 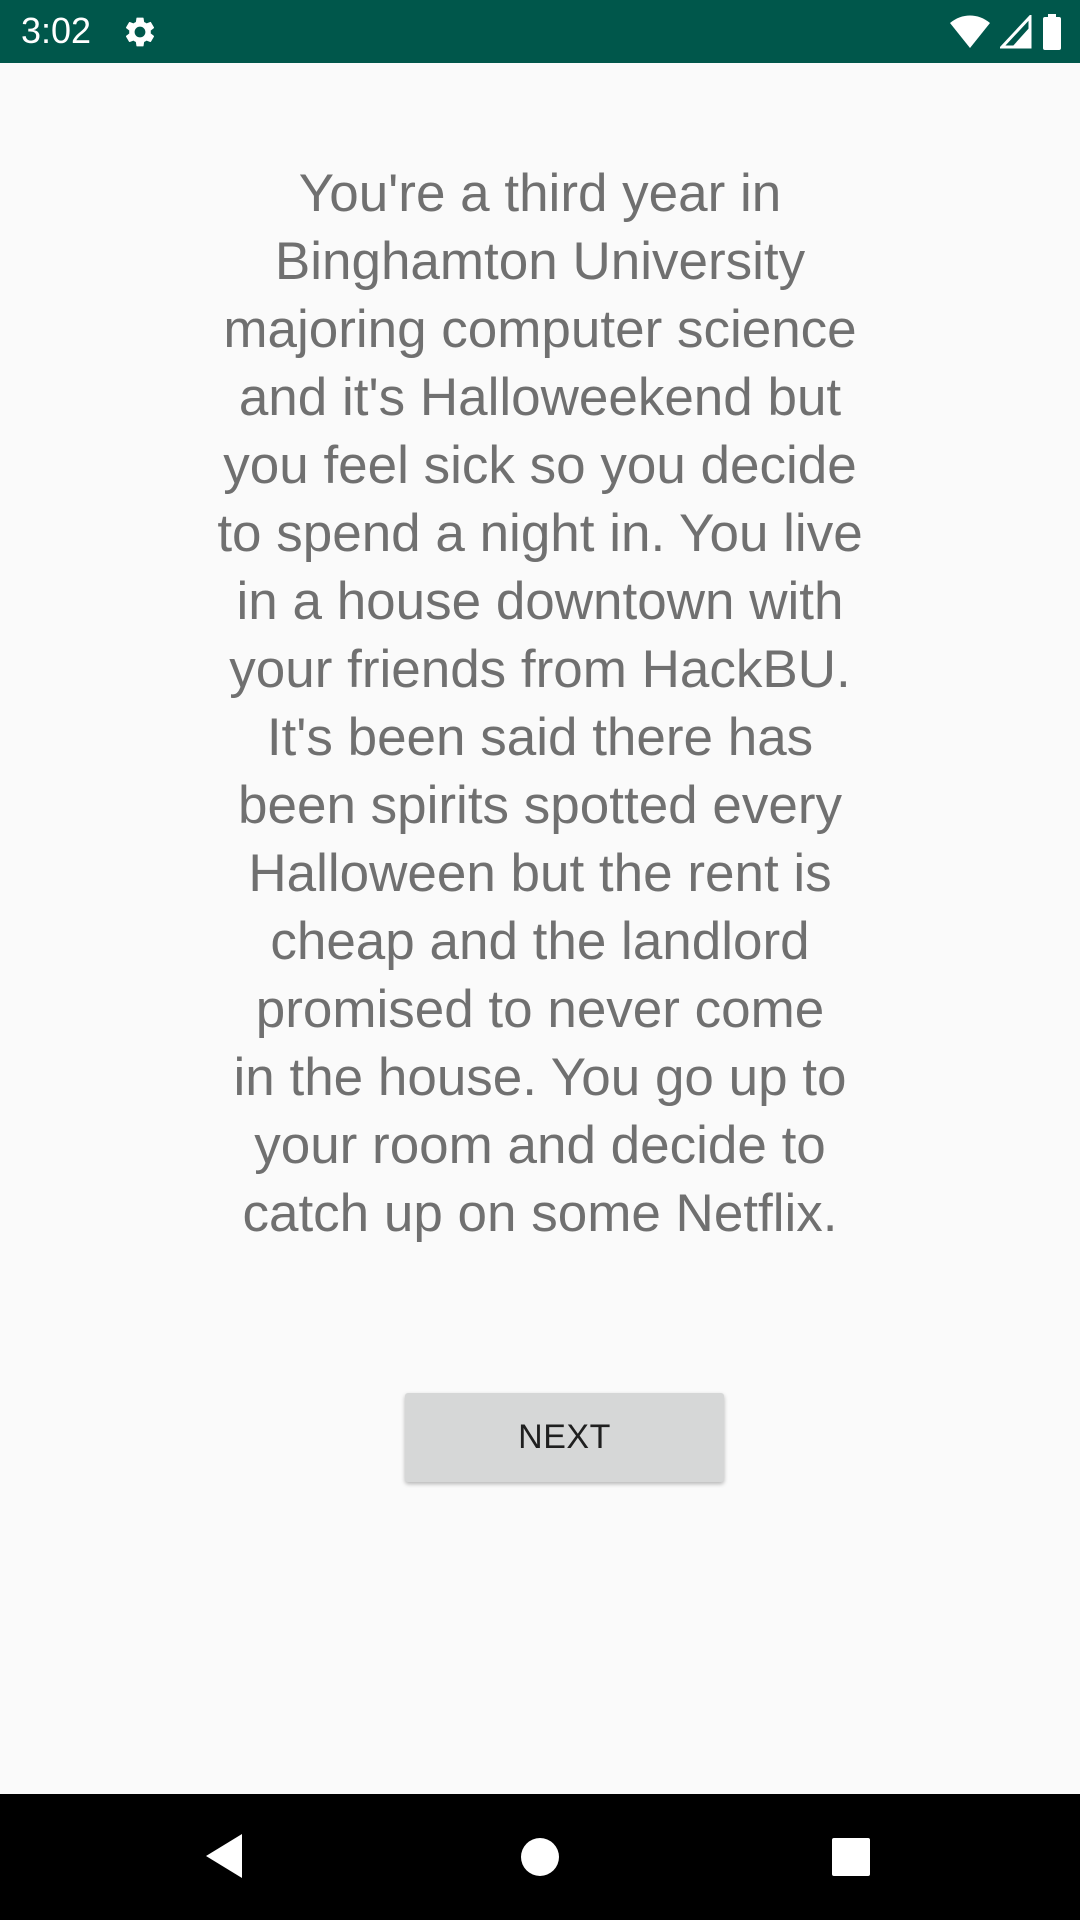 I want to click on wifi-icon, so click(x=970, y=32).